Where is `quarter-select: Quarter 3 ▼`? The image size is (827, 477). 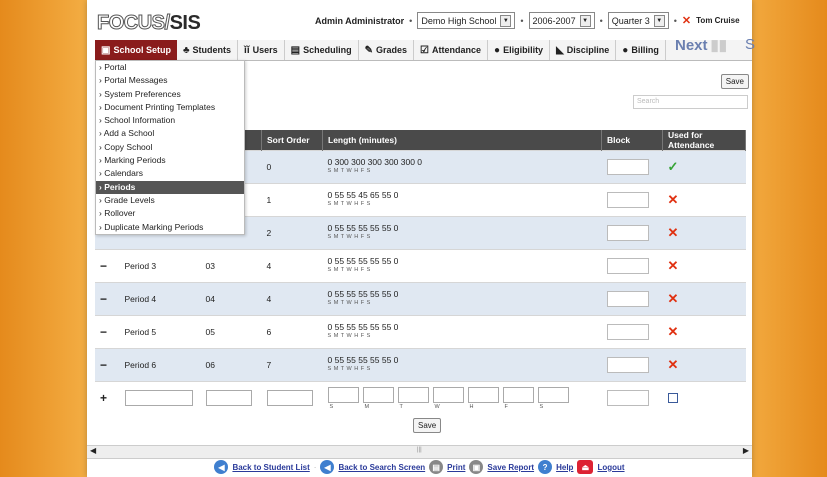
quarter-select: Quarter 3 ▼ is located at coordinates (638, 20).